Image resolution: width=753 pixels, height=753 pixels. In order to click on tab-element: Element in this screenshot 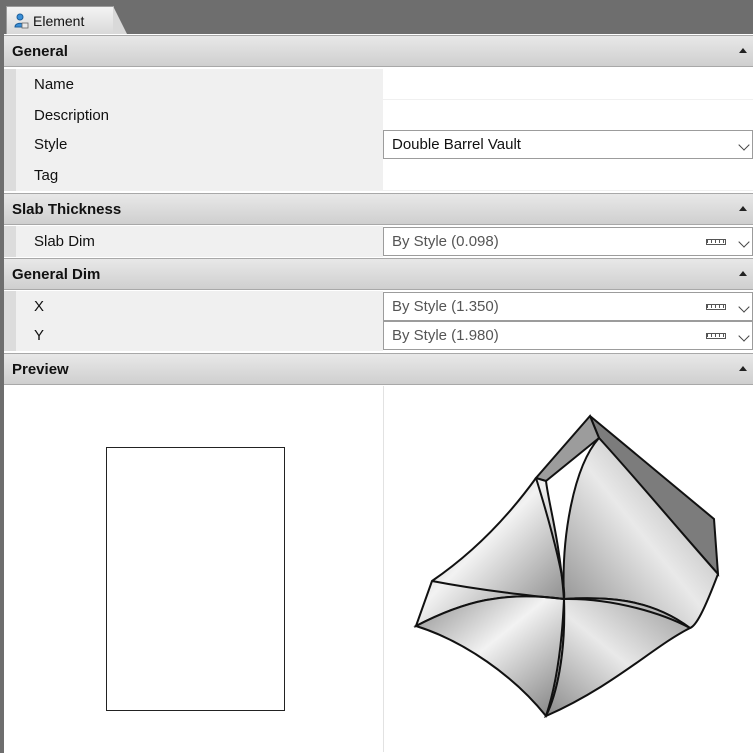, I will do `click(66, 20)`.